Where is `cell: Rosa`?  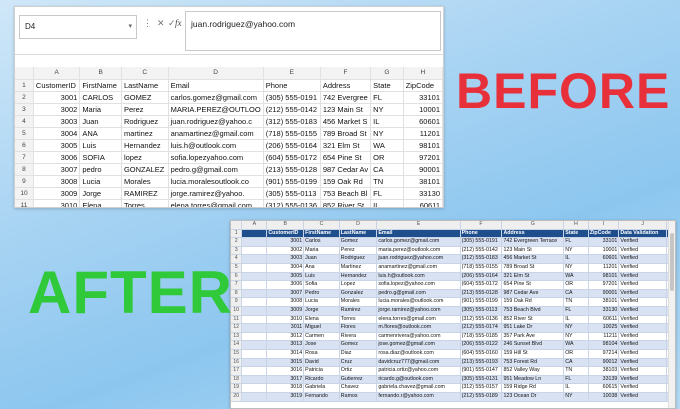
cell: Rosa is located at coordinates (321, 354).